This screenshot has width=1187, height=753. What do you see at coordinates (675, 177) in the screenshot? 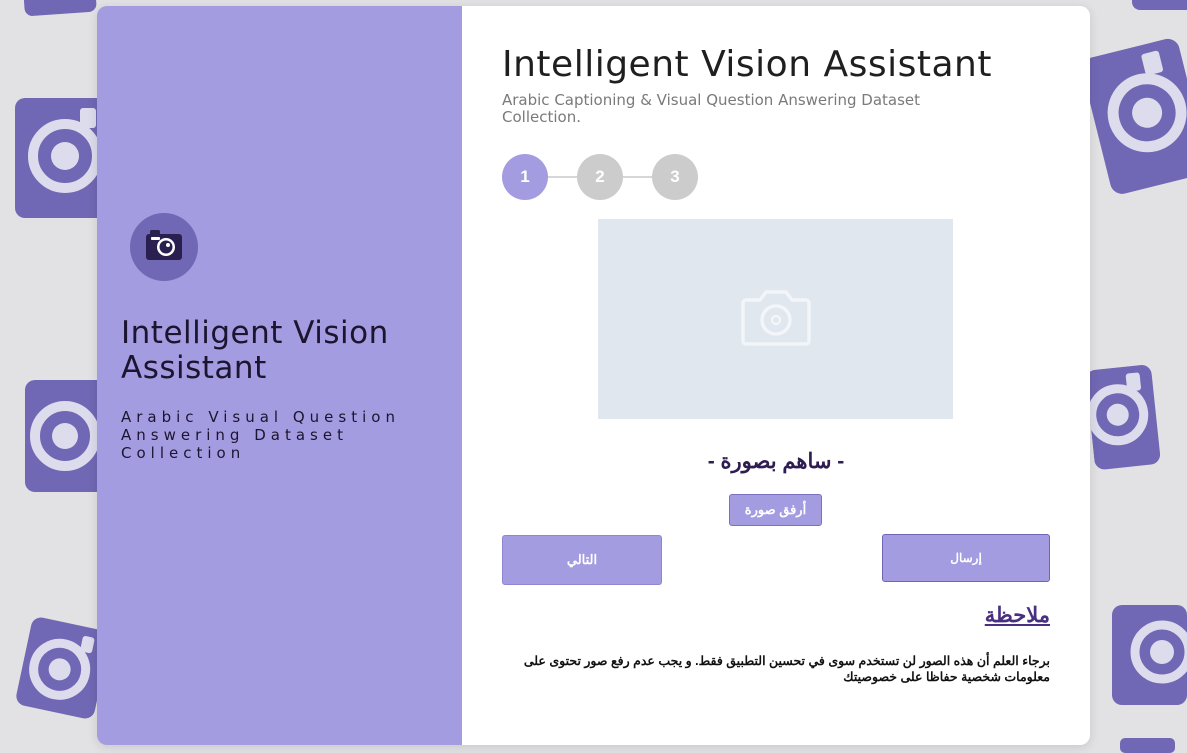
I see `step-3: 3` at bounding box center [675, 177].